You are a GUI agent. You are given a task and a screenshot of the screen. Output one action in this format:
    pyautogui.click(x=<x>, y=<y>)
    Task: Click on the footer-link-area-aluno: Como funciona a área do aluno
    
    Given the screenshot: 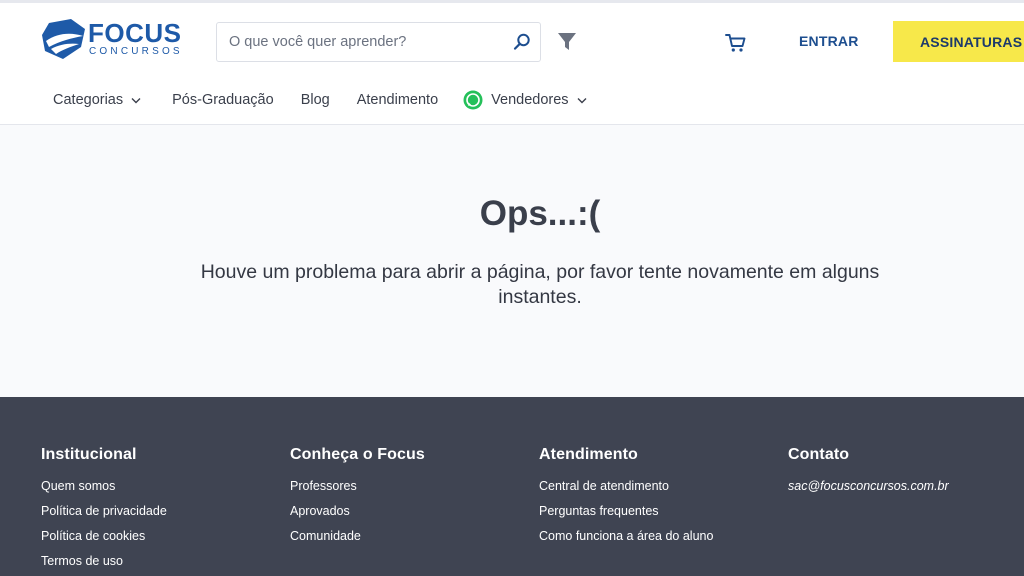 What is the action you would take?
    pyautogui.click(x=626, y=536)
    